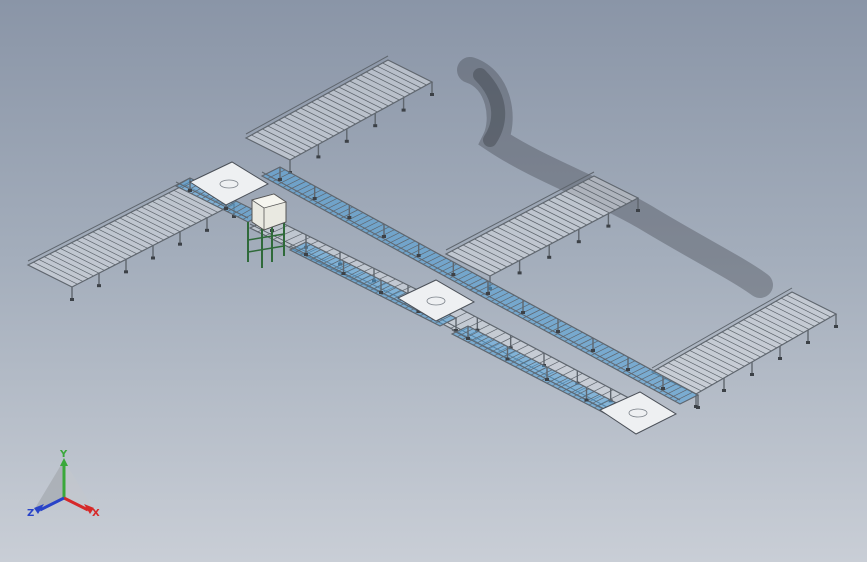  What do you see at coordinates (63, 454) in the screenshot?
I see `y-axis-label: Y` at bounding box center [63, 454].